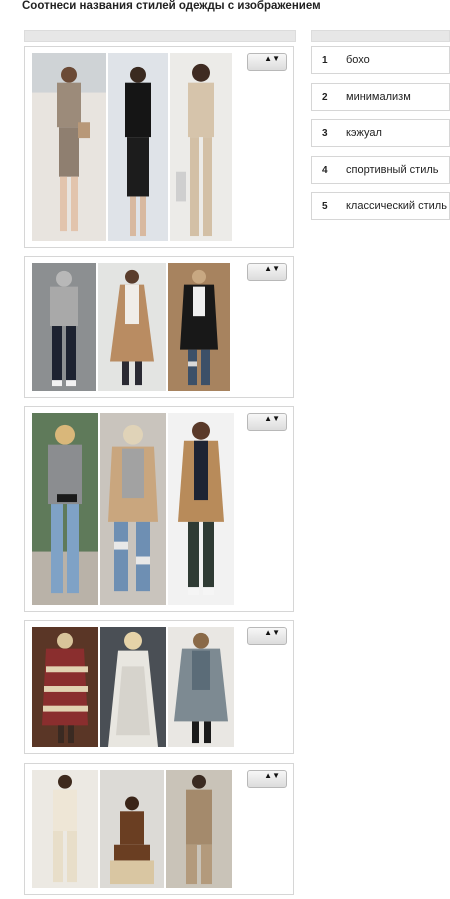 The height and width of the screenshot is (899, 450). What do you see at coordinates (199, 829) in the screenshot?
I see `photo-woman-beige-knit-dress` at bounding box center [199, 829].